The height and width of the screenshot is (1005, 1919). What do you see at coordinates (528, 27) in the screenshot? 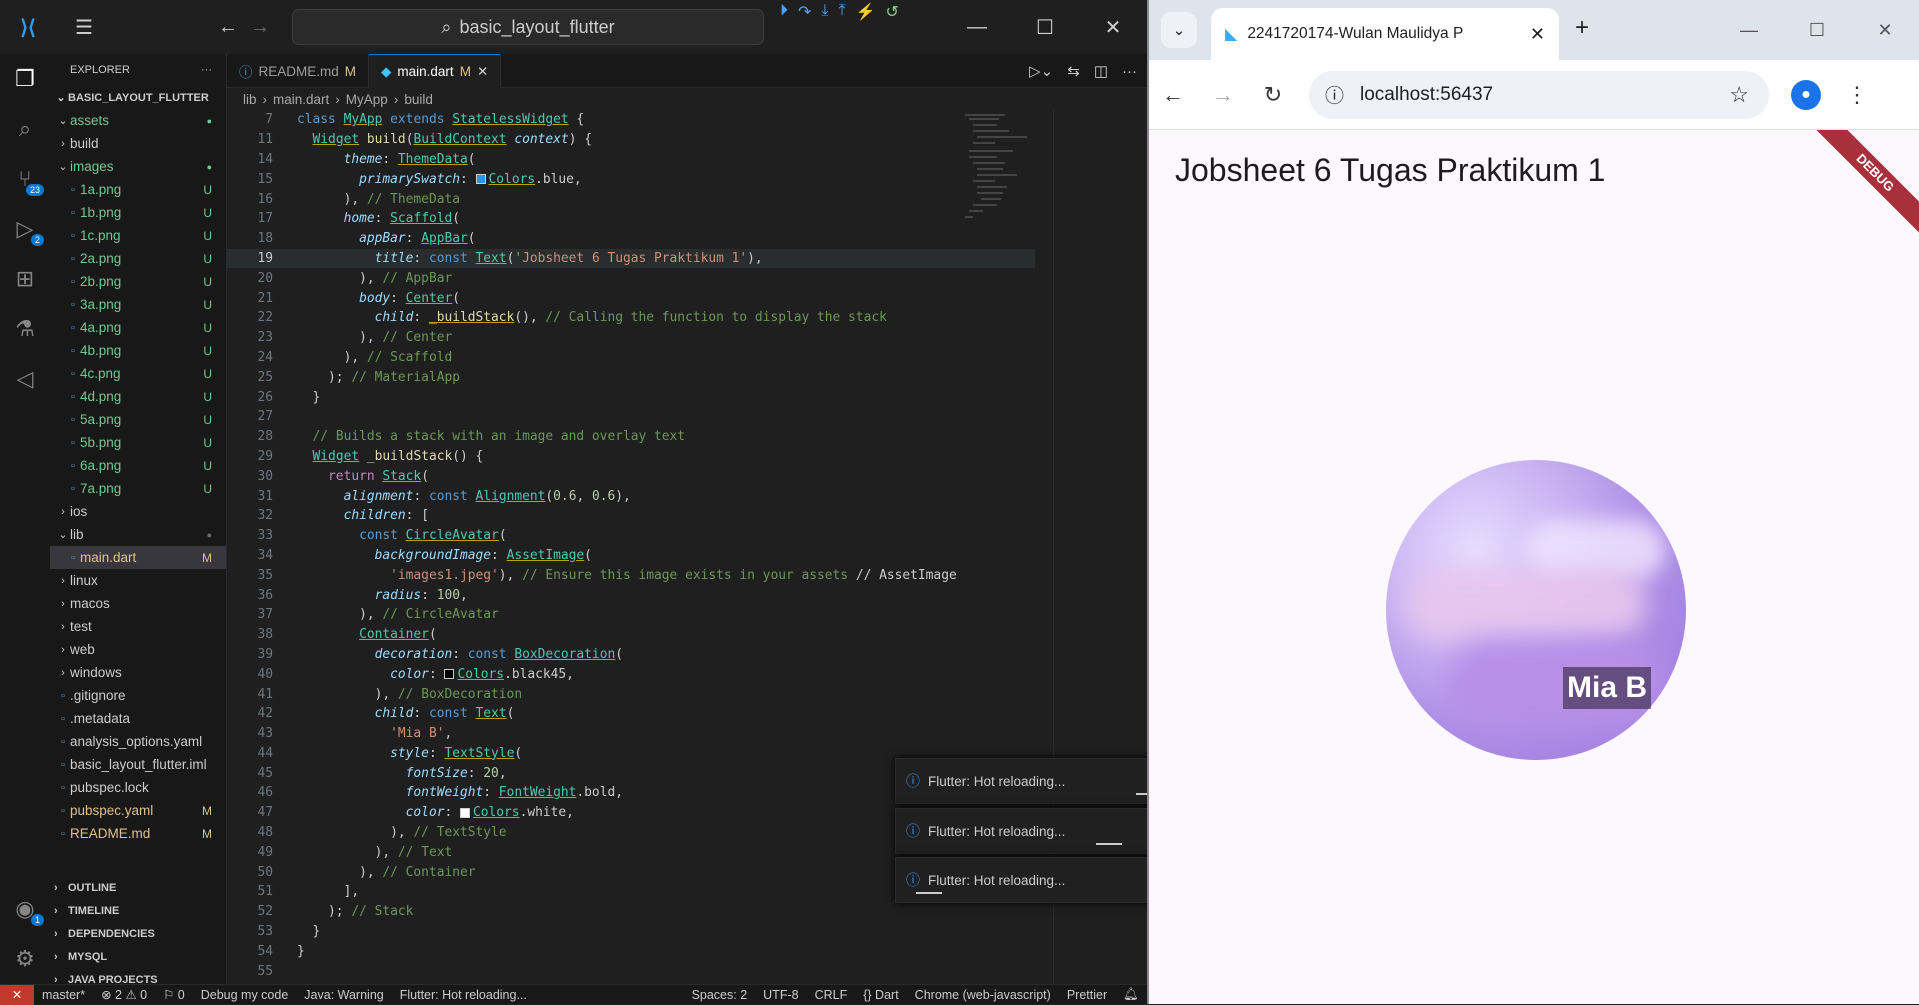
I see `command-center-search: ⌕ basic_layout_flutter` at bounding box center [528, 27].